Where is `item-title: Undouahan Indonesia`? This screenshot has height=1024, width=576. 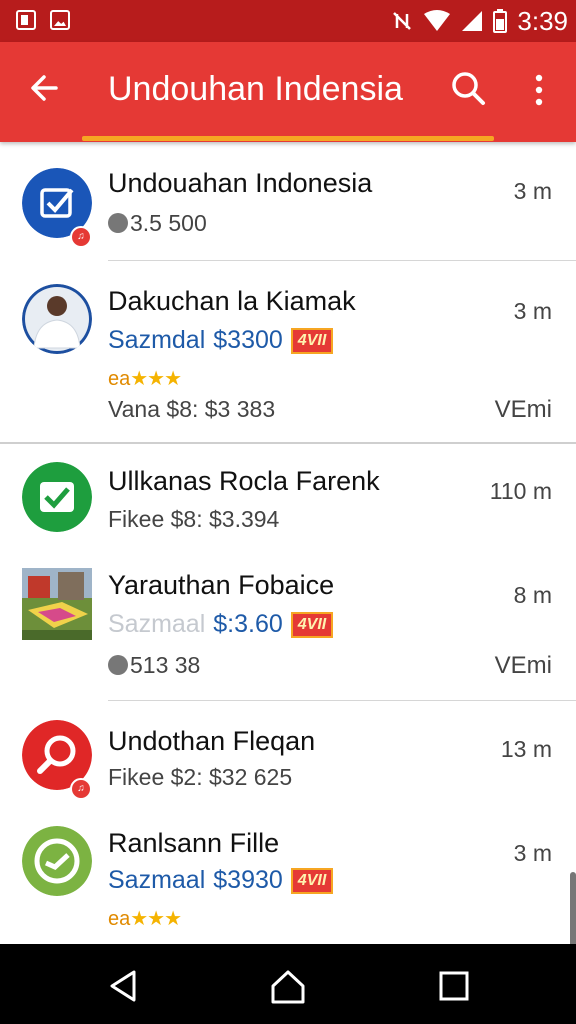 item-title: Undouahan Indonesia is located at coordinates (240, 183).